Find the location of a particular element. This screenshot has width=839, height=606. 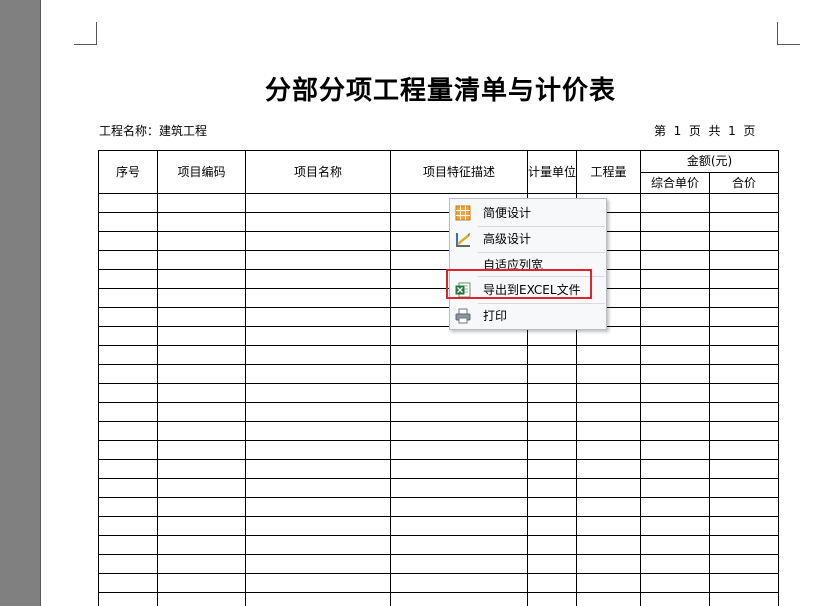

header-unit: 计量单位 is located at coordinates (552, 172).